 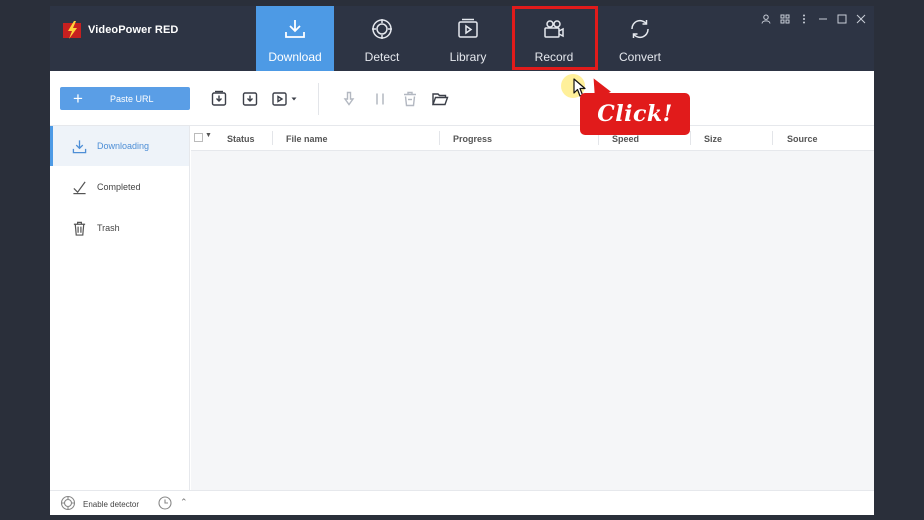 I want to click on play-library-icon, so click(x=468, y=28).